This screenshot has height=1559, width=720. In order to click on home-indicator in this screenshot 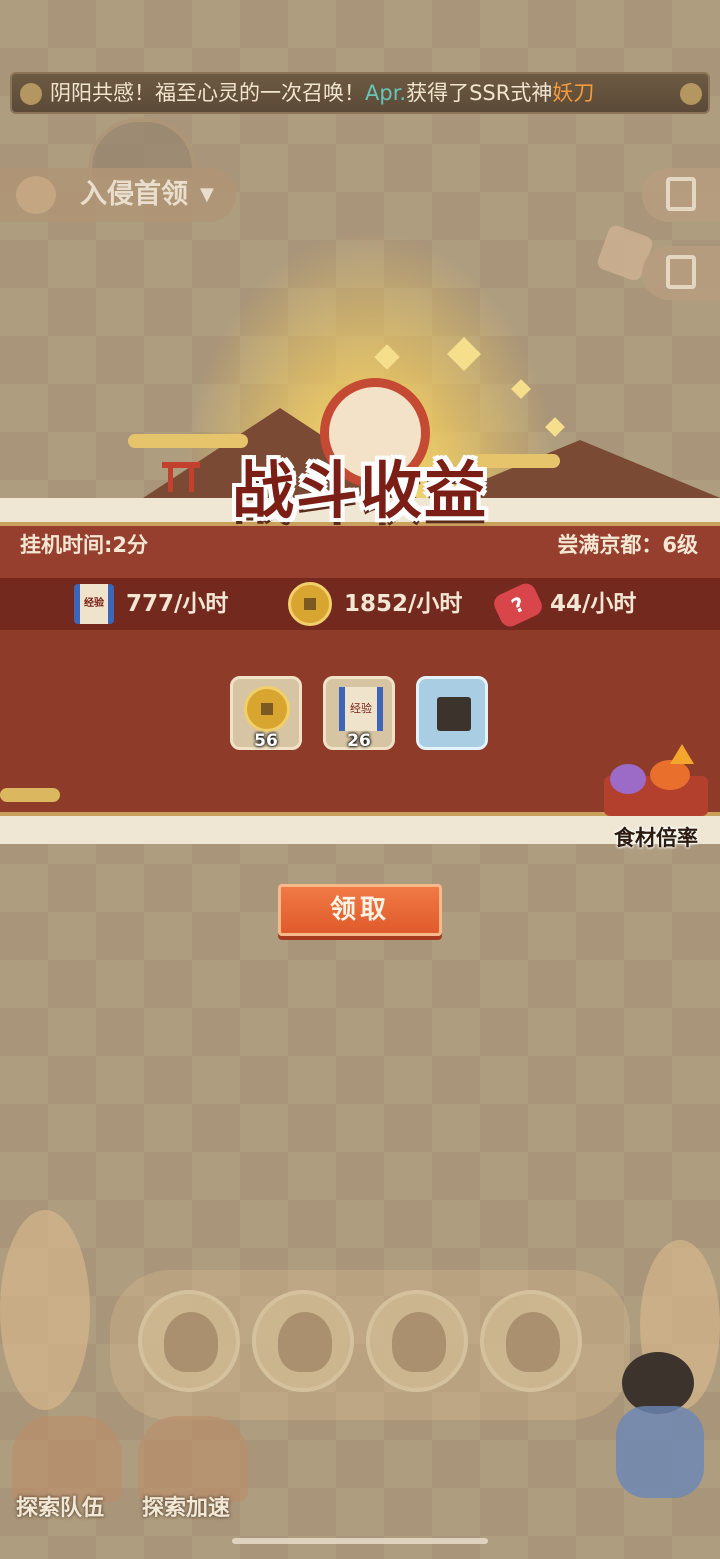, I will do `click(360, 1541)`.